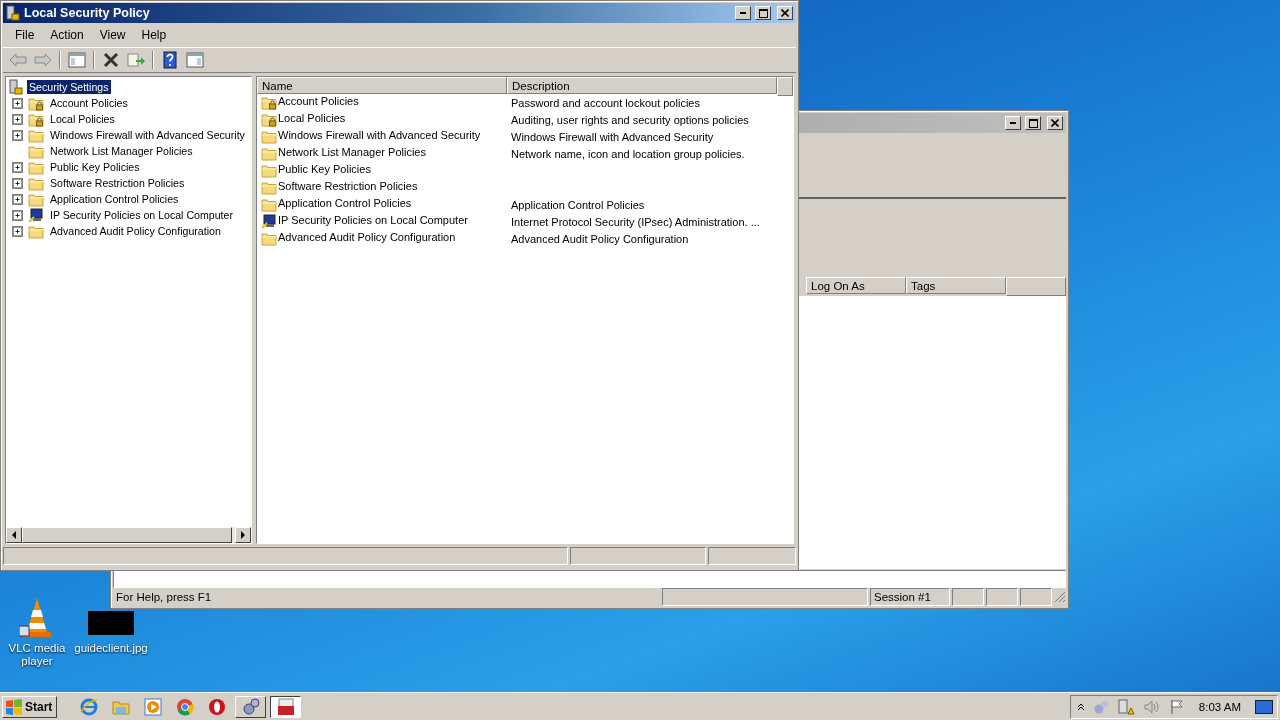  I want to click on tree-item: Public Key Policies, so click(95, 167).